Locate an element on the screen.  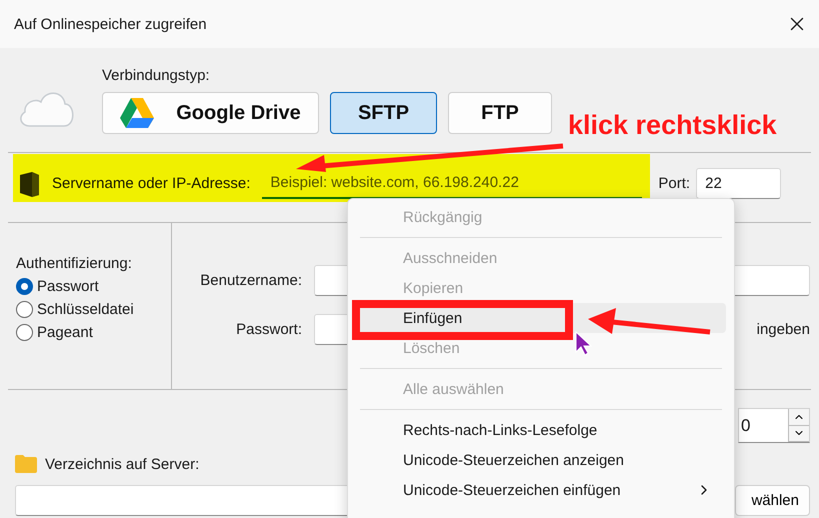
annotation-text: klick rechtsklick is located at coordinates (672, 125).